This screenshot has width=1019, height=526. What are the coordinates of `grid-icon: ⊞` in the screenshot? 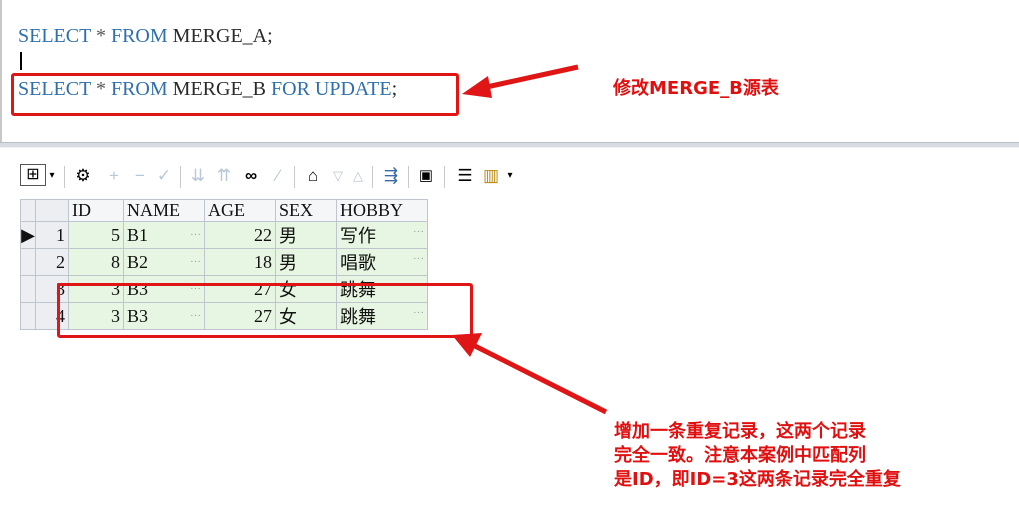 It's located at (33, 175).